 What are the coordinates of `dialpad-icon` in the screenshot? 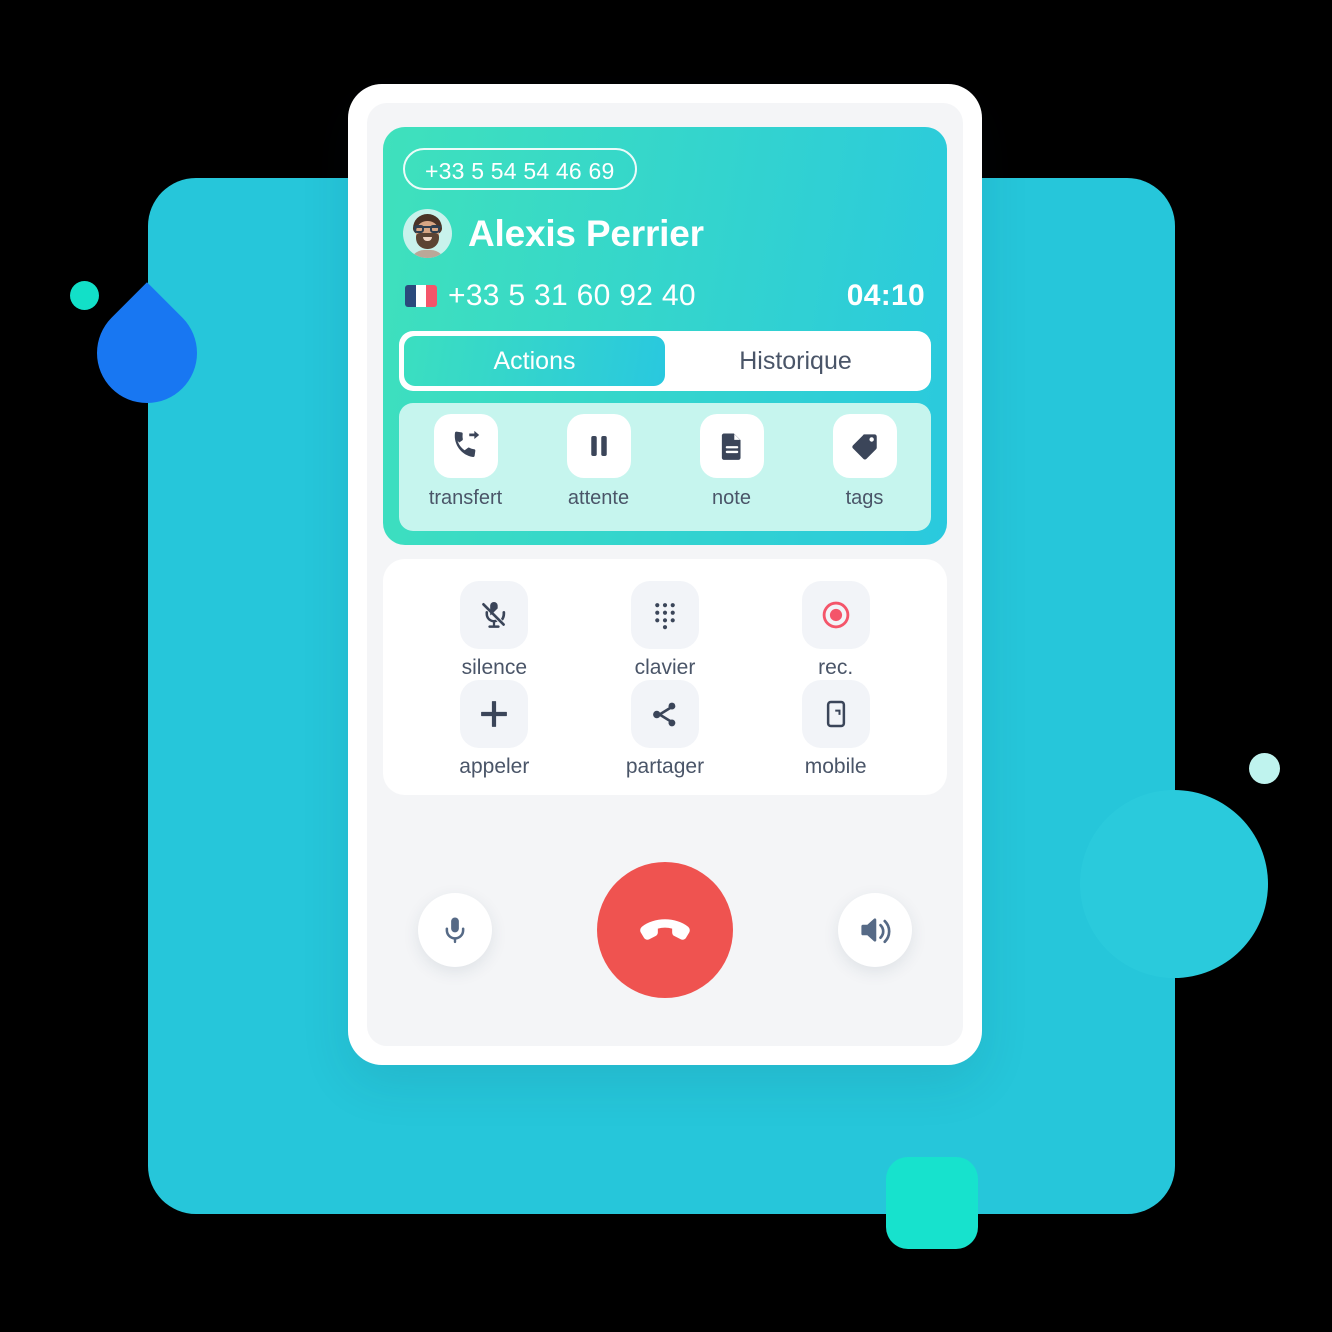 It's located at (665, 616).